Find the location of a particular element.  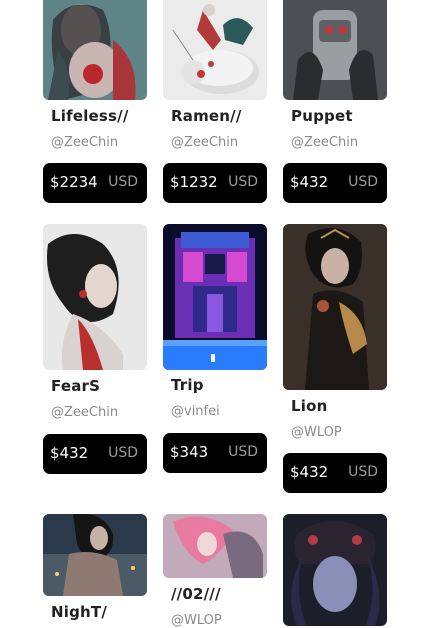

card-title: Lion is located at coordinates (309, 406).